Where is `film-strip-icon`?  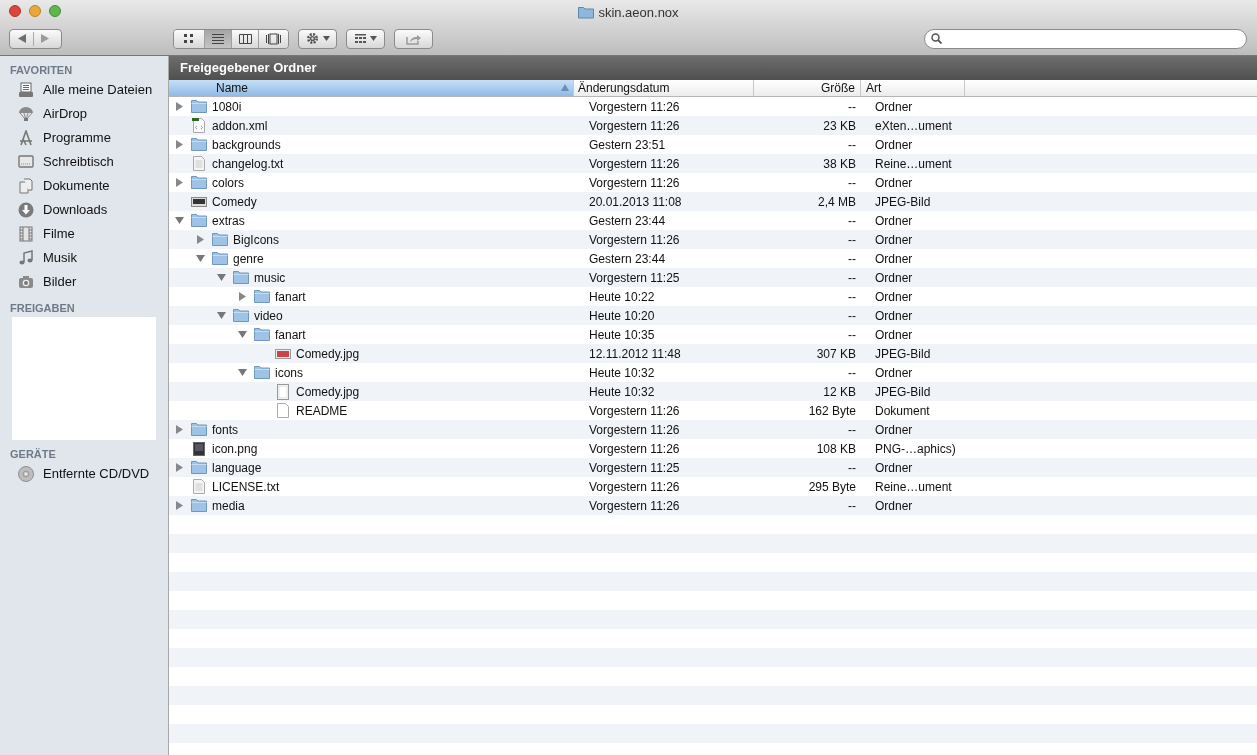 film-strip-icon is located at coordinates (26, 234).